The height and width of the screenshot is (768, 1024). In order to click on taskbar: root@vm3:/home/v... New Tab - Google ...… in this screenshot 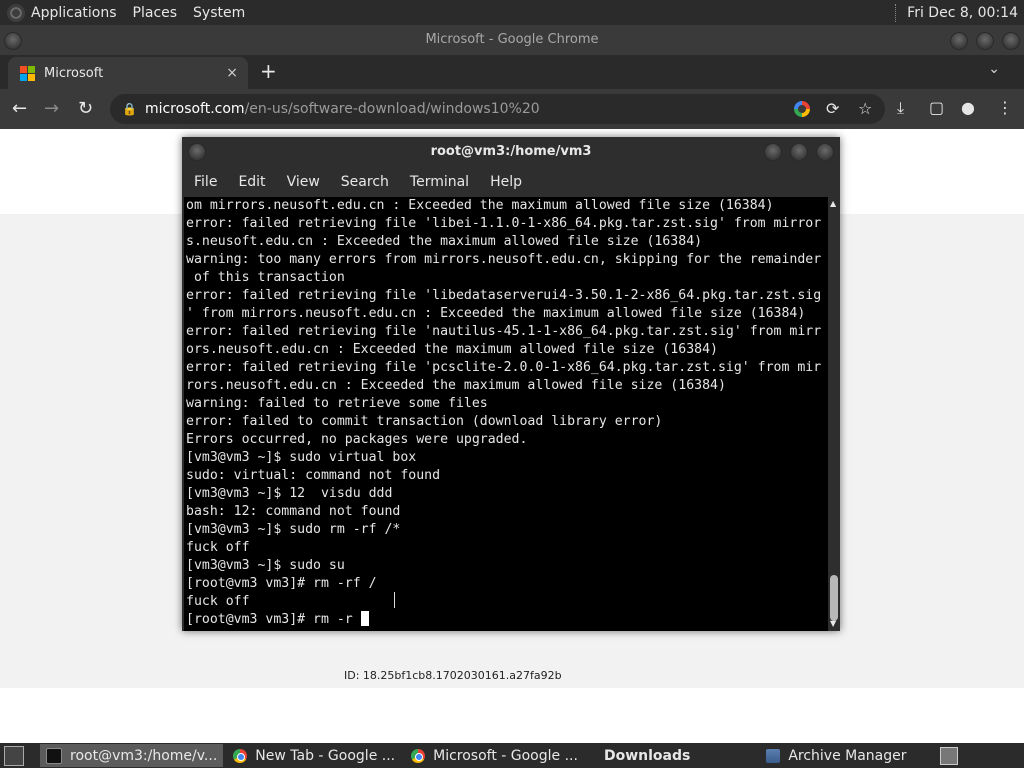, I will do `click(512, 755)`.